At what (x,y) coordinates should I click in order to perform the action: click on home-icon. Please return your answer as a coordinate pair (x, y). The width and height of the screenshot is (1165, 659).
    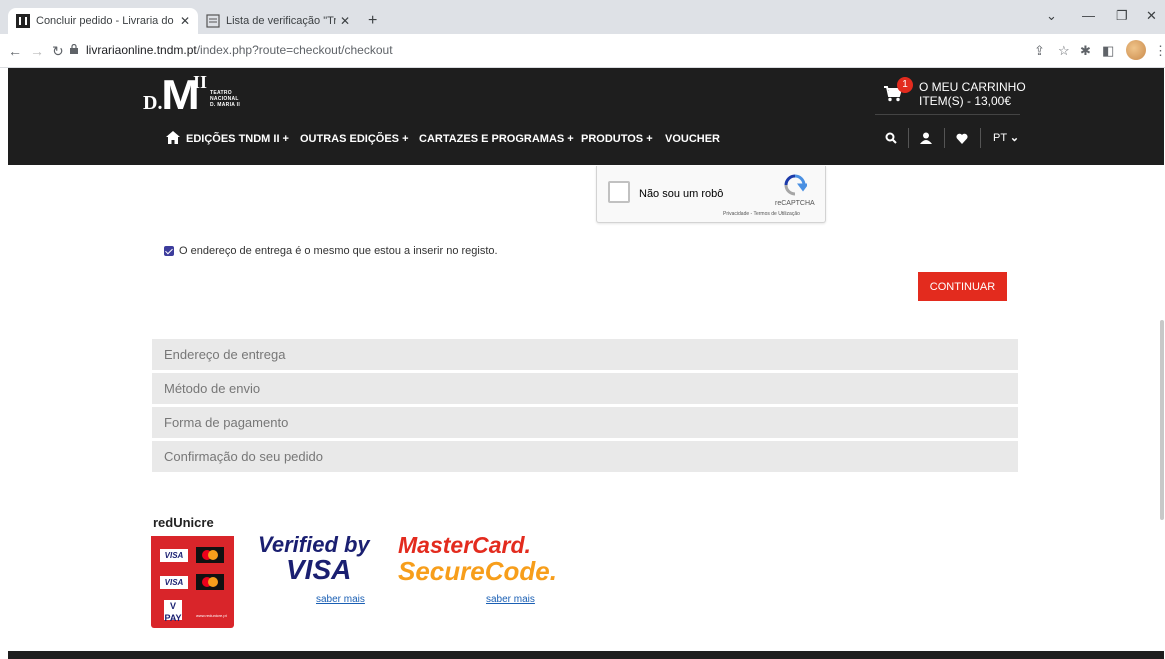
    Looking at the image, I should click on (173, 137).